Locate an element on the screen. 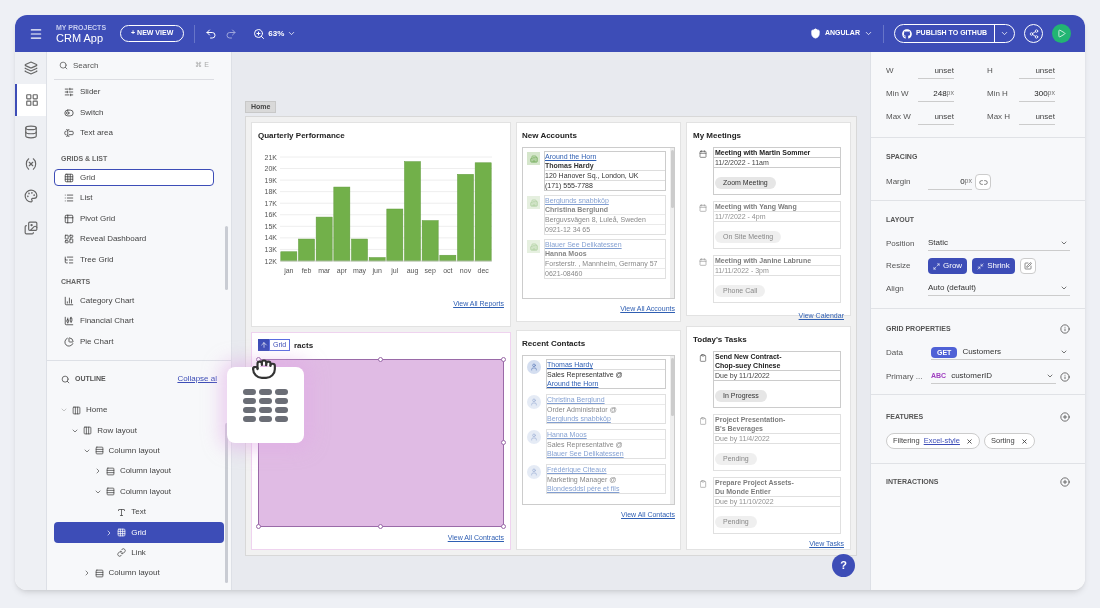 Image resolution: width=1100 pixels, height=608 pixels. shield-icon is located at coordinates (815, 33).